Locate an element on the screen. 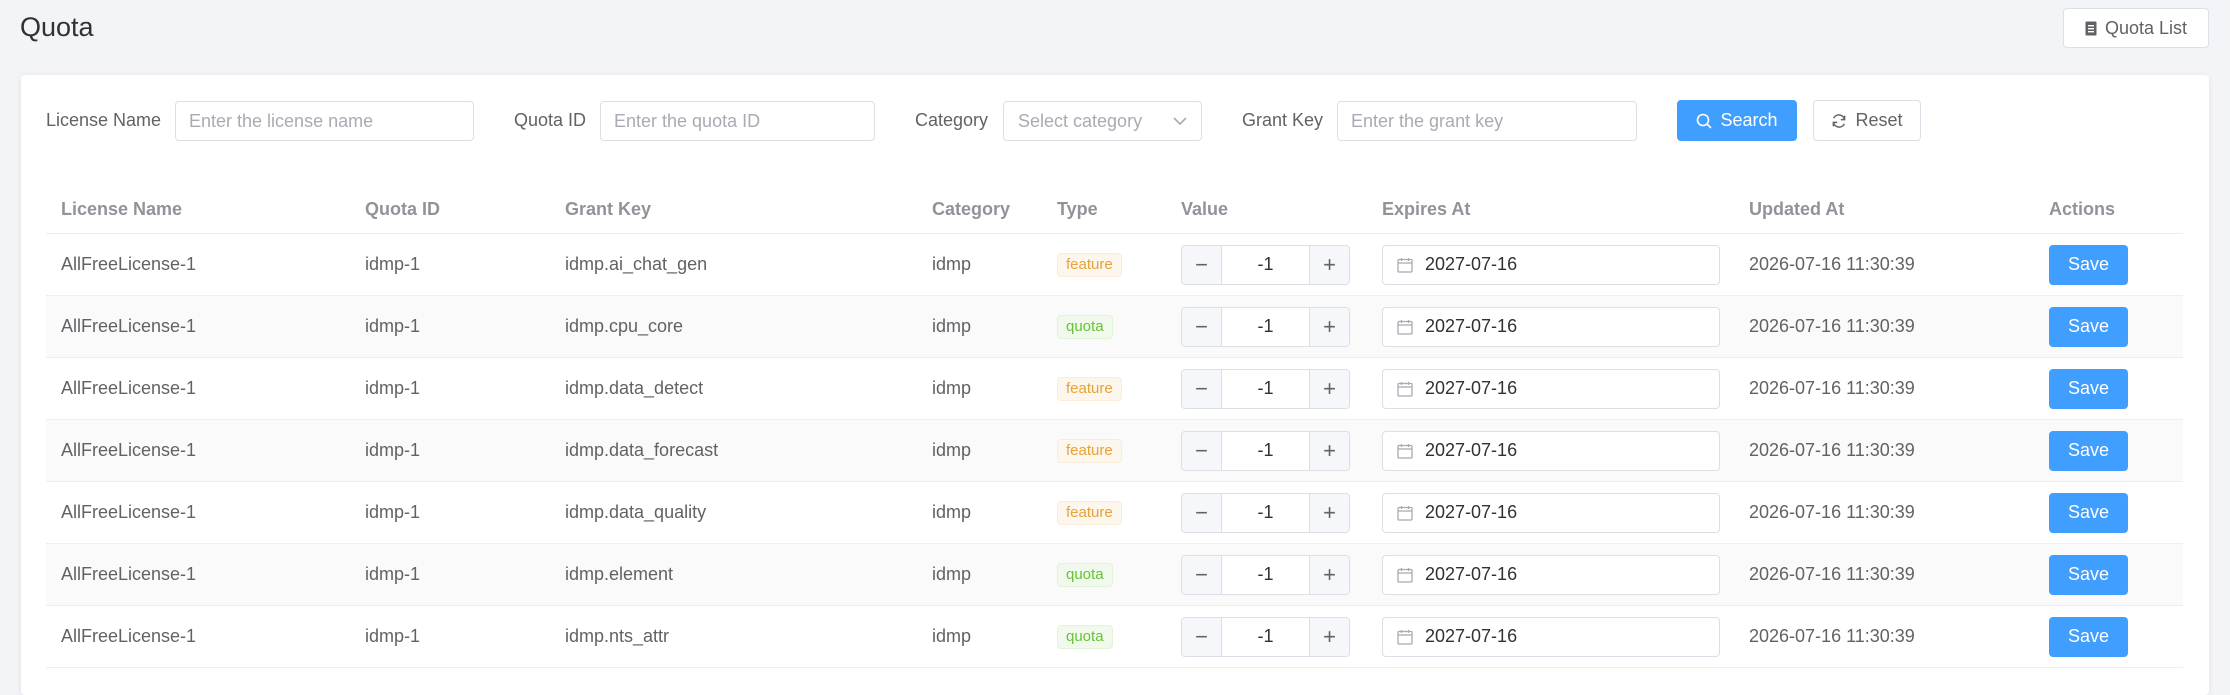 The height and width of the screenshot is (695, 2230). category-select: Select category is located at coordinates (1102, 121).